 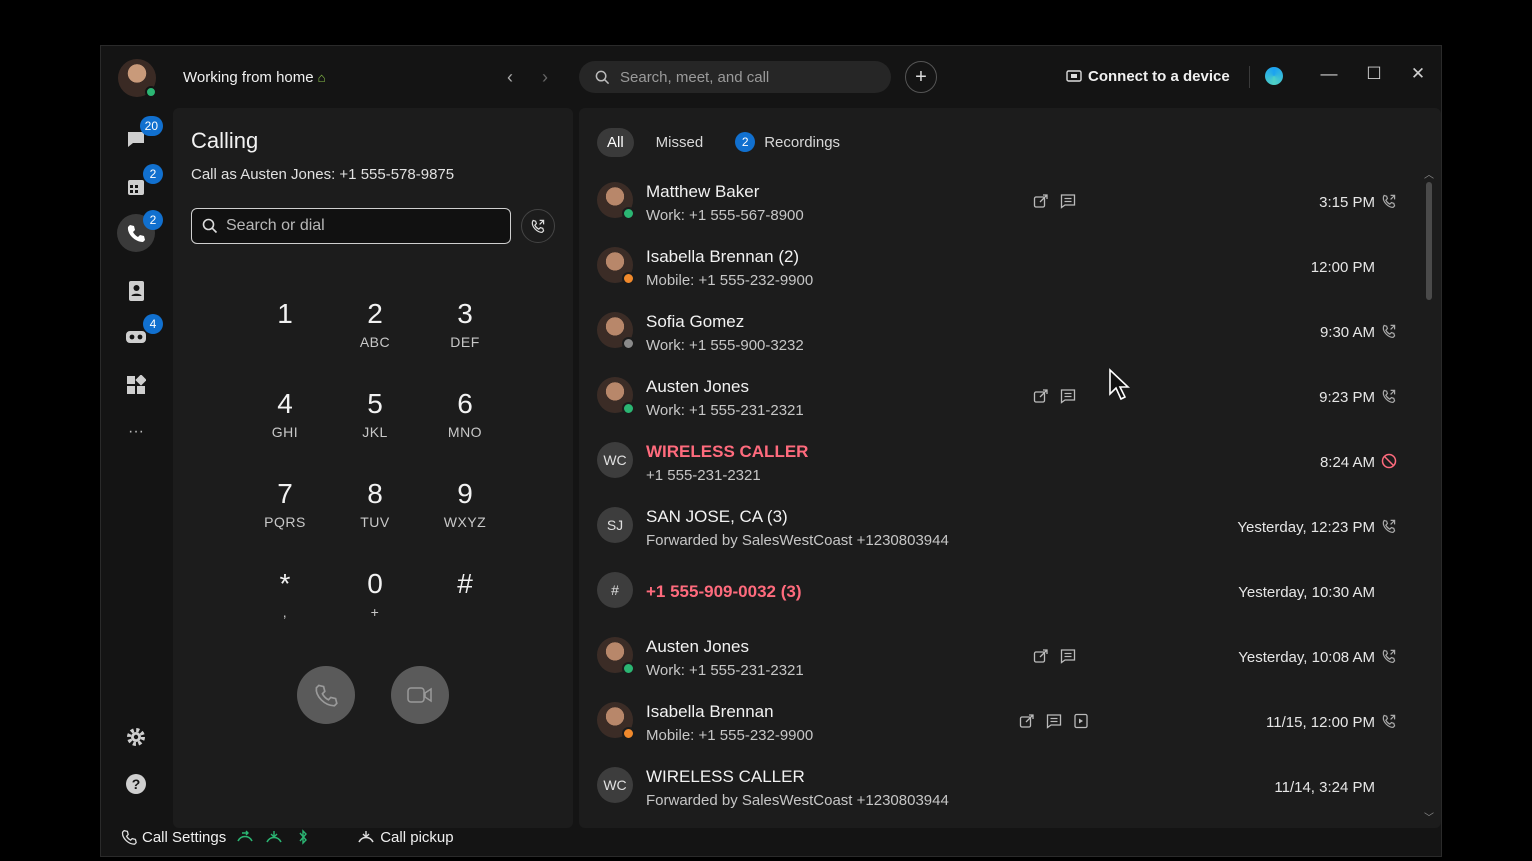 What do you see at coordinates (797, 540) in the screenshot?
I see `caller-detail: Forwarded by SalesWestCoast +1230803944` at bounding box center [797, 540].